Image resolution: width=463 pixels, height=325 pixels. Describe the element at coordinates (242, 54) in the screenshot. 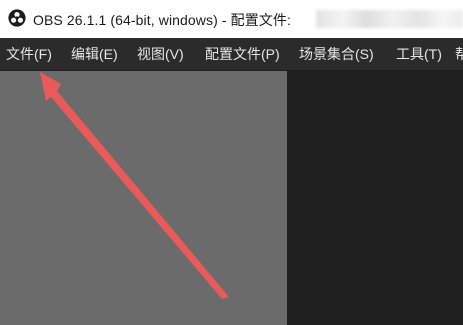

I see `menu-profile: 配置文件(P)` at that location.